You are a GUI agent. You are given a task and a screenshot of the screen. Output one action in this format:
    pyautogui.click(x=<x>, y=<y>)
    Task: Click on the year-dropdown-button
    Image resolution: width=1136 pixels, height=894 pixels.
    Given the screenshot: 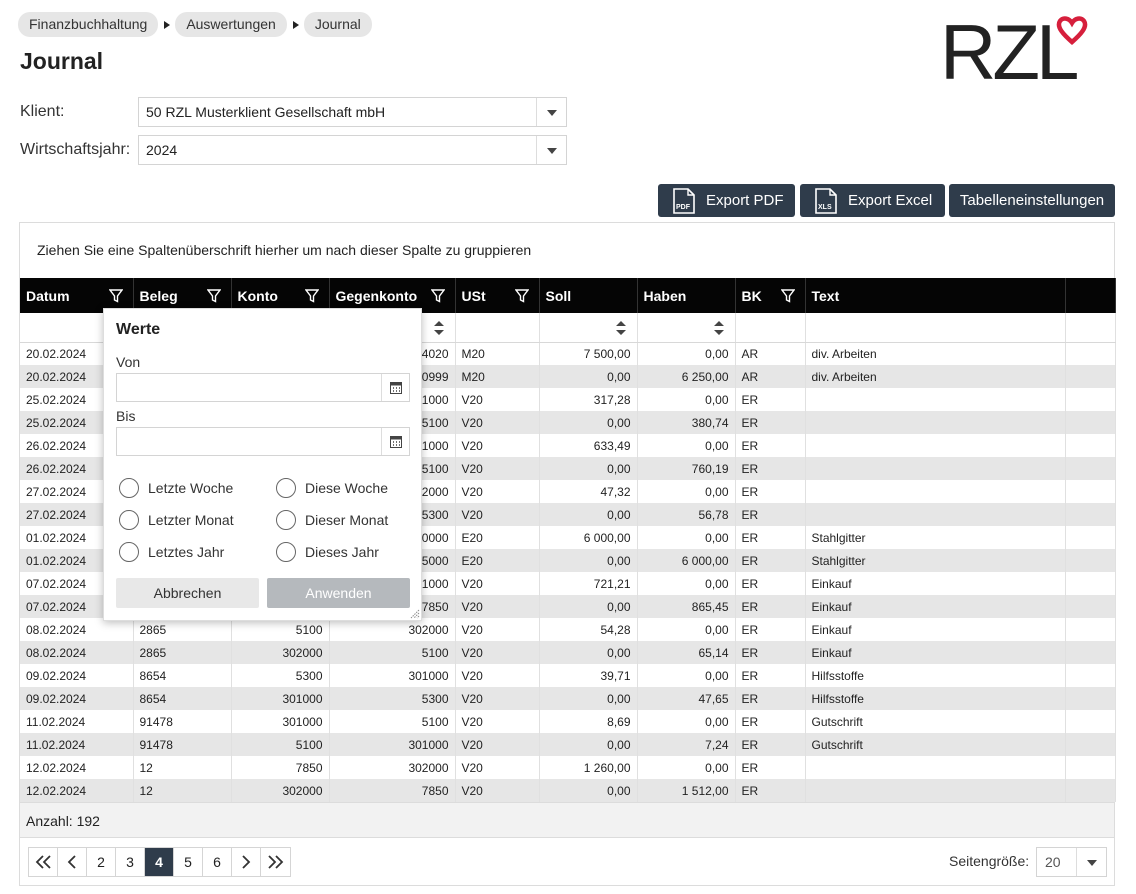 What is the action you would take?
    pyautogui.click(x=551, y=150)
    